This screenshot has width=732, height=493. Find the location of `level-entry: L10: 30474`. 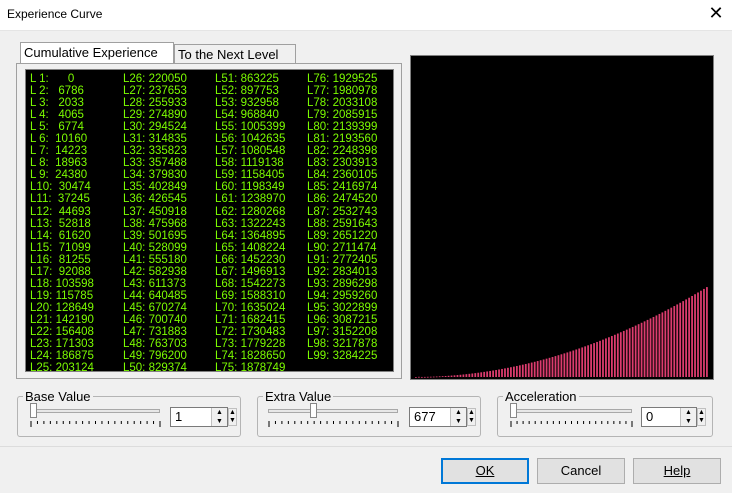

level-entry: L10: 30474 is located at coordinates (60, 187).